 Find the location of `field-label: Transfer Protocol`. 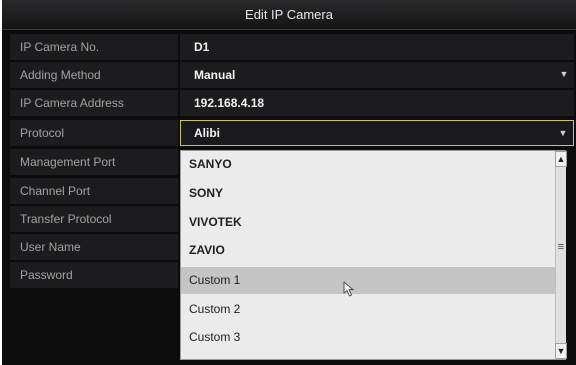

field-label: Transfer Protocol is located at coordinates (94, 219).